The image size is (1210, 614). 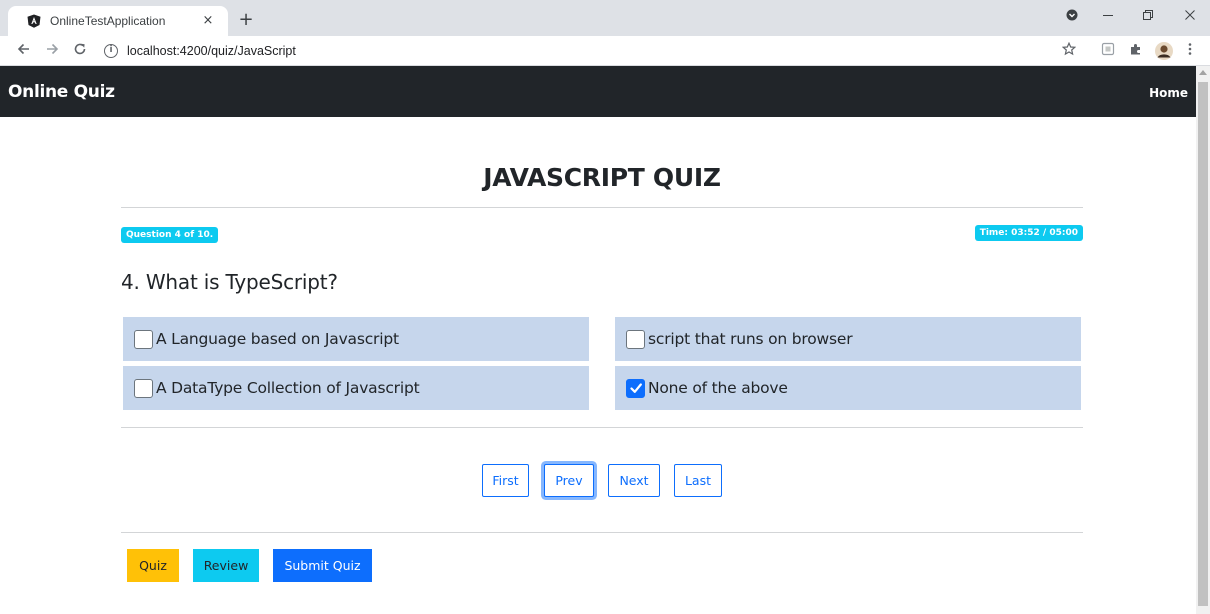 What do you see at coordinates (61, 92) in the screenshot?
I see `navbar-brand: Online Quiz` at bounding box center [61, 92].